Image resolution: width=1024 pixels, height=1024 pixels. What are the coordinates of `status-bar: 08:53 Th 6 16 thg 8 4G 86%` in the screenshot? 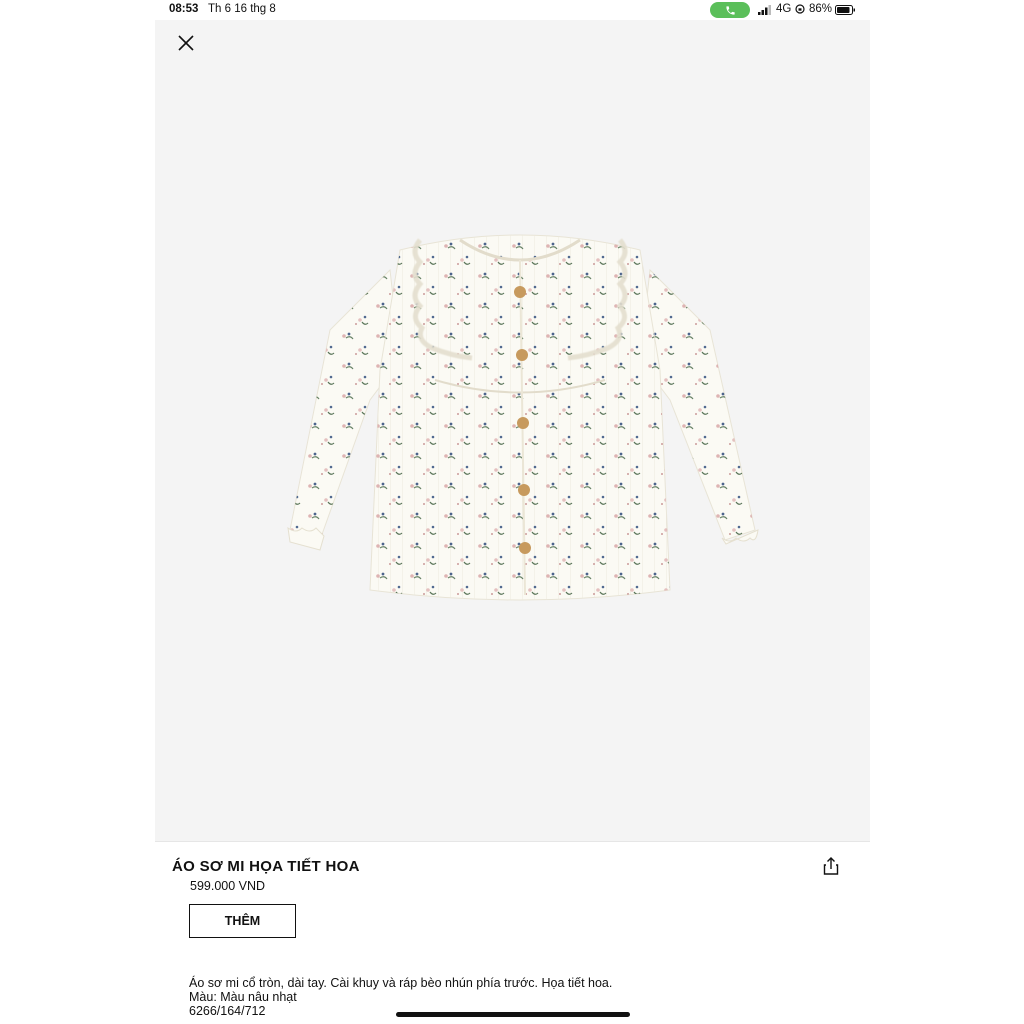 It's located at (512, 10).